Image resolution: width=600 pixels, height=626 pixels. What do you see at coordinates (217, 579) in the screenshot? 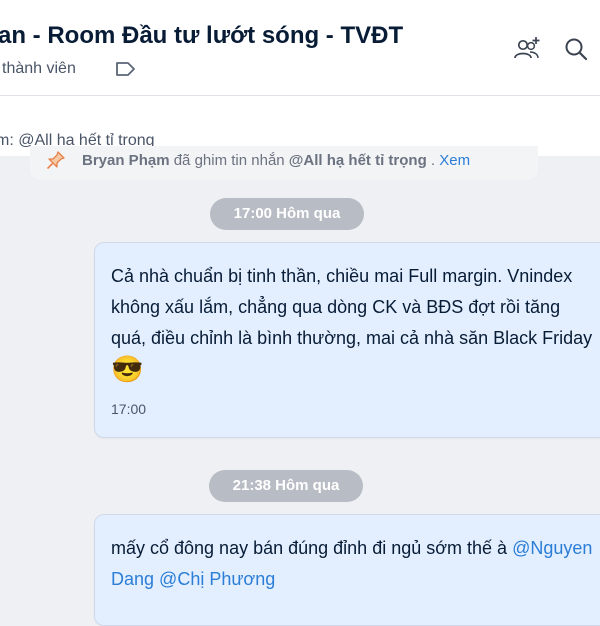
I see `mention-link: @Chị Phương` at bounding box center [217, 579].